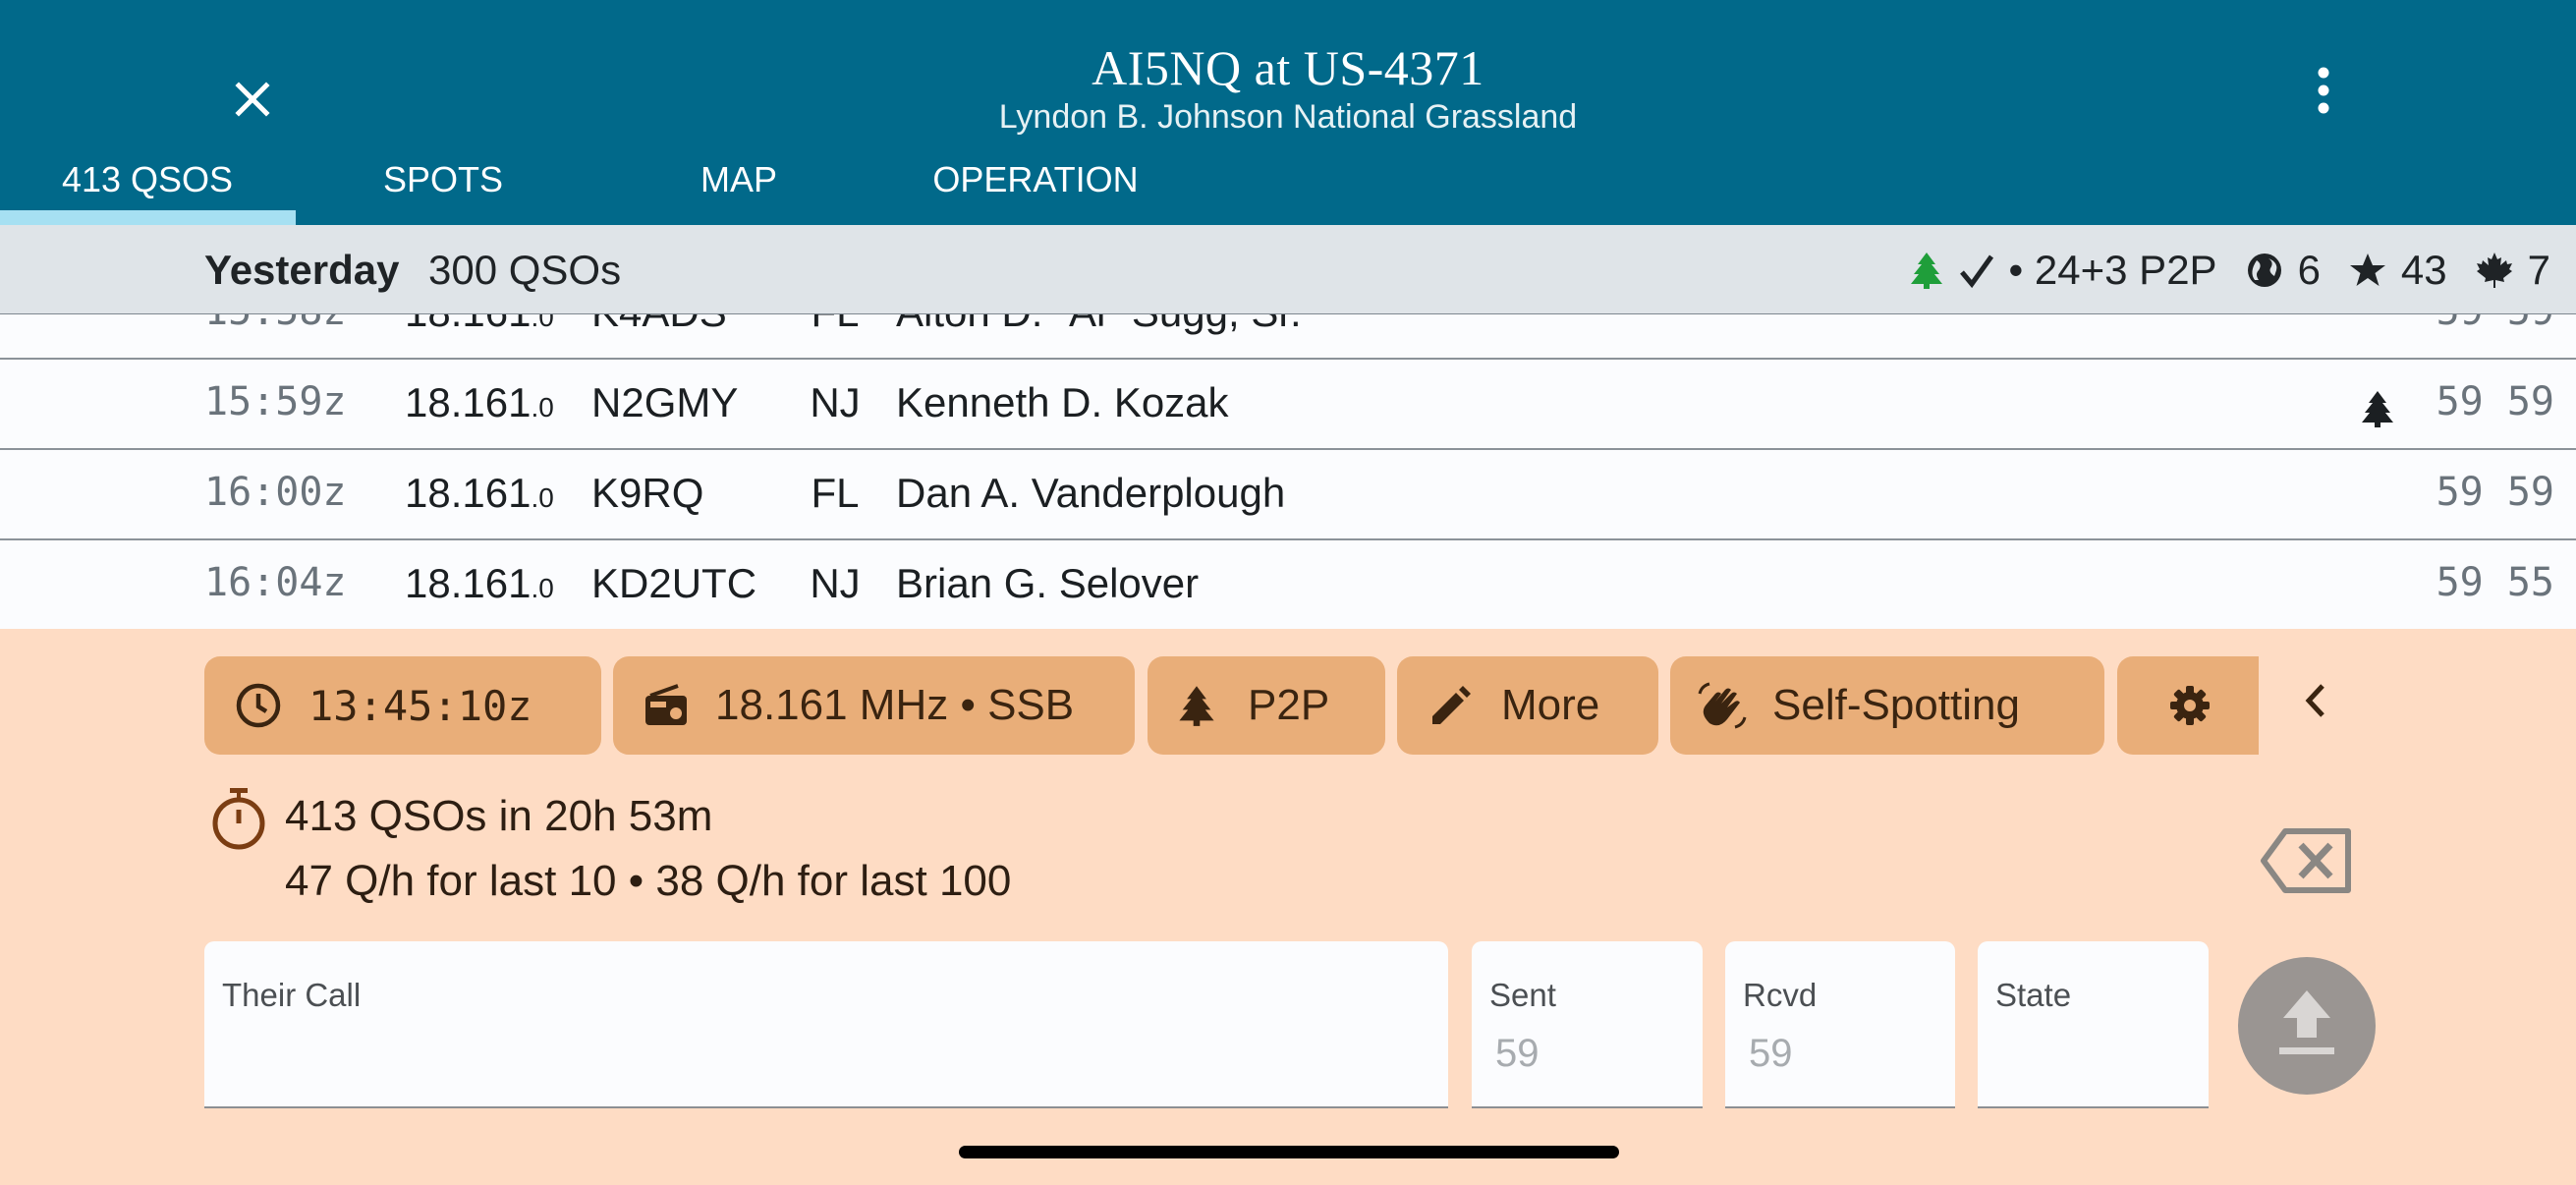 Image resolution: width=2576 pixels, height=1185 pixels. I want to click on more-chip: More, so click(1527, 706).